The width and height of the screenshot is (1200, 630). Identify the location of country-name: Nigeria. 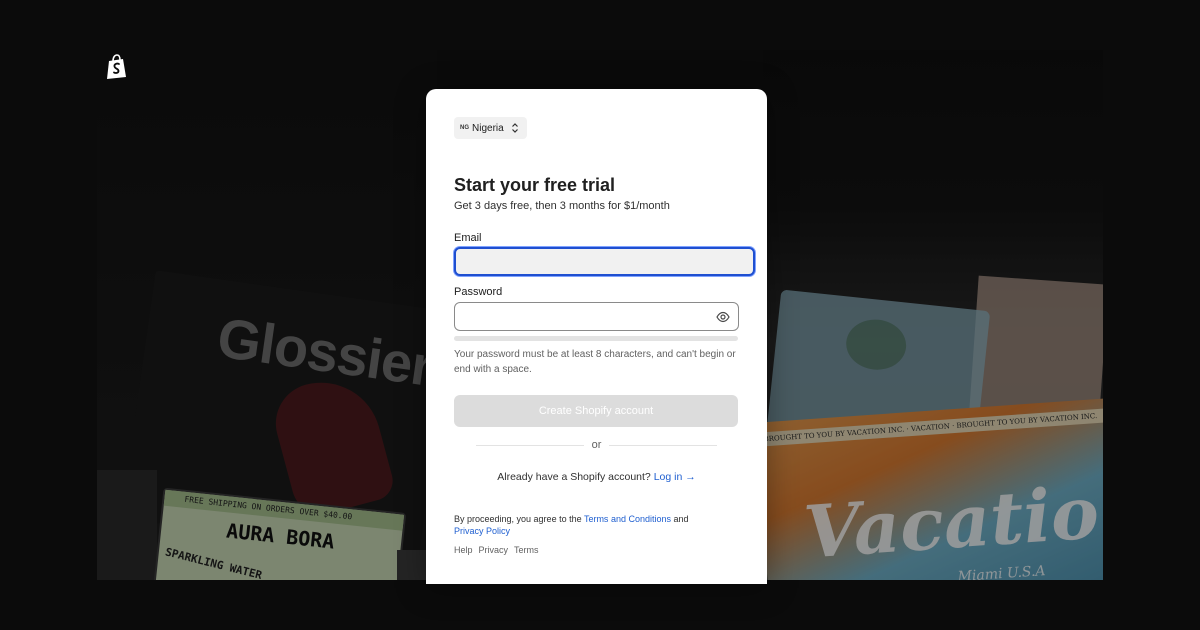
(488, 128).